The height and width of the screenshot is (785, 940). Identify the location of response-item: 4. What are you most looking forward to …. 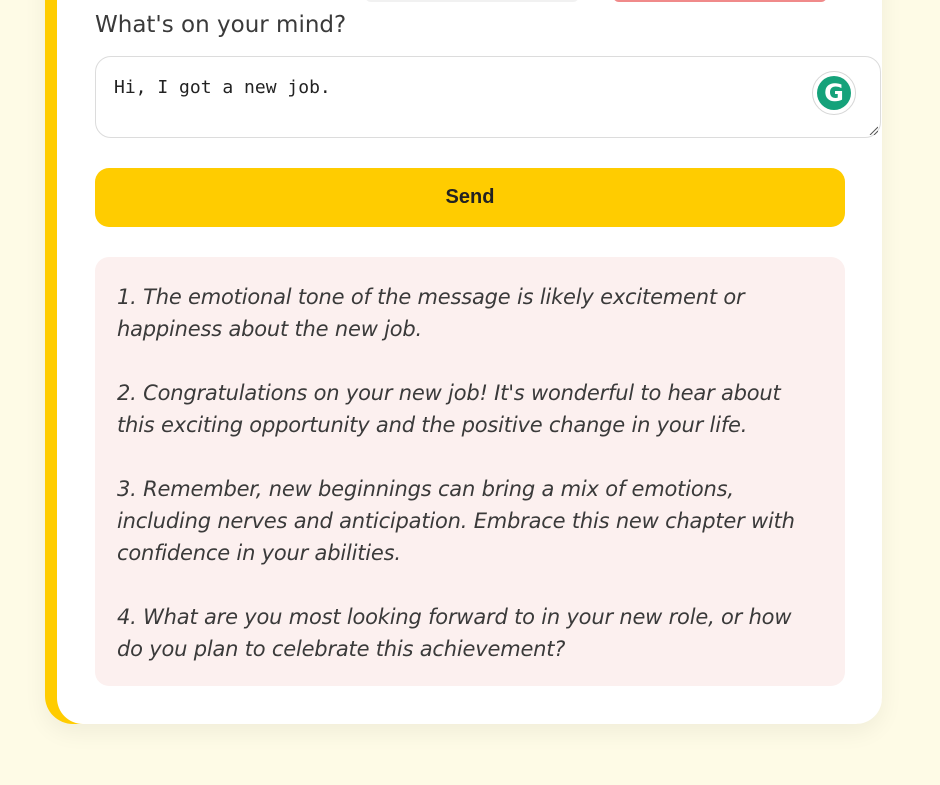
(454, 633).